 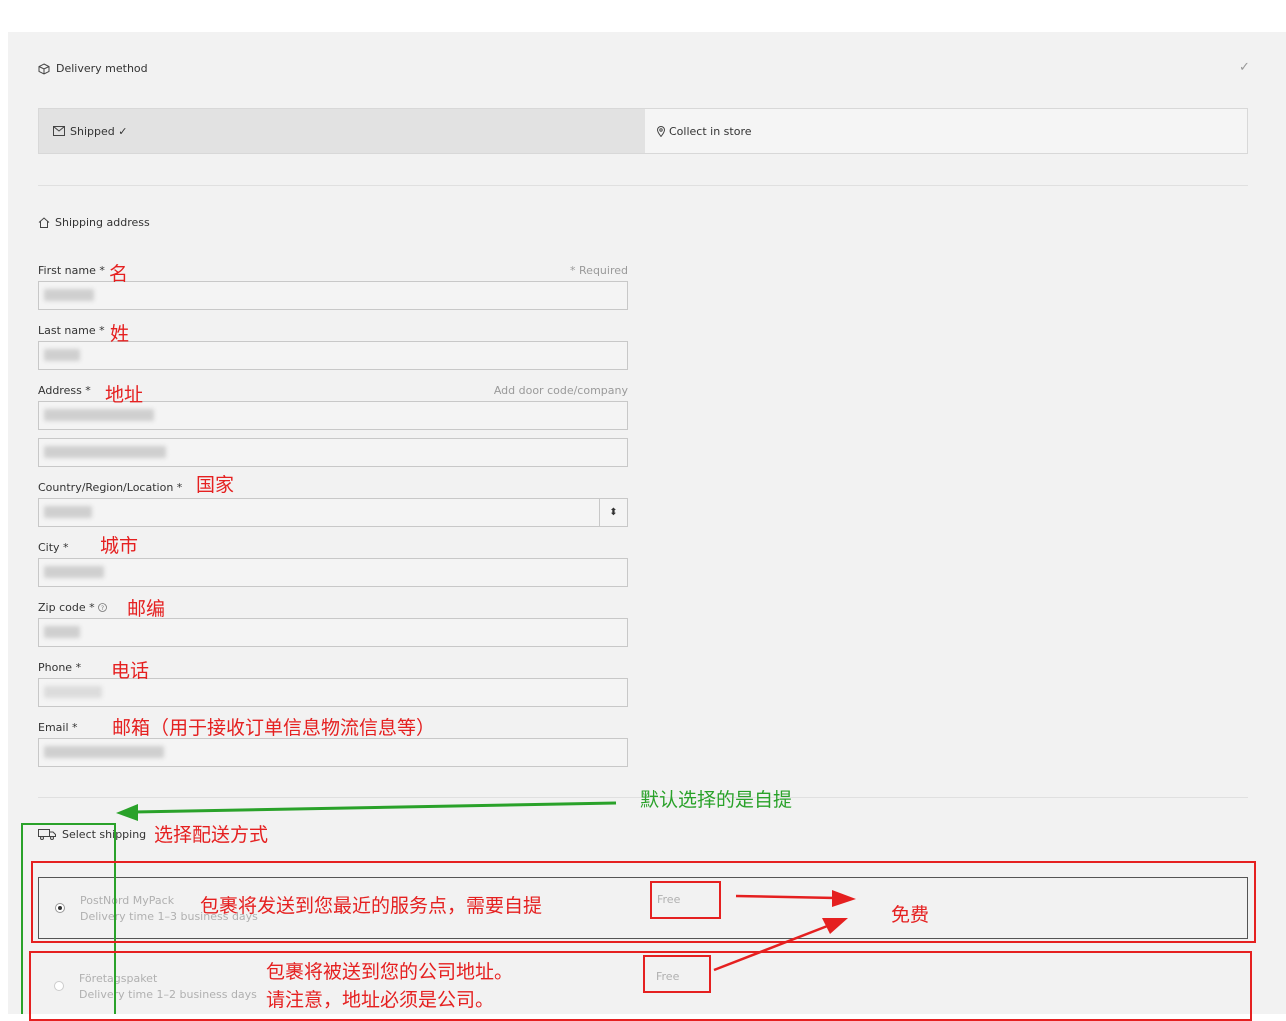 What do you see at coordinates (486, 886) in the screenshot?
I see `annotation-arrows` at bounding box center [486, 886].